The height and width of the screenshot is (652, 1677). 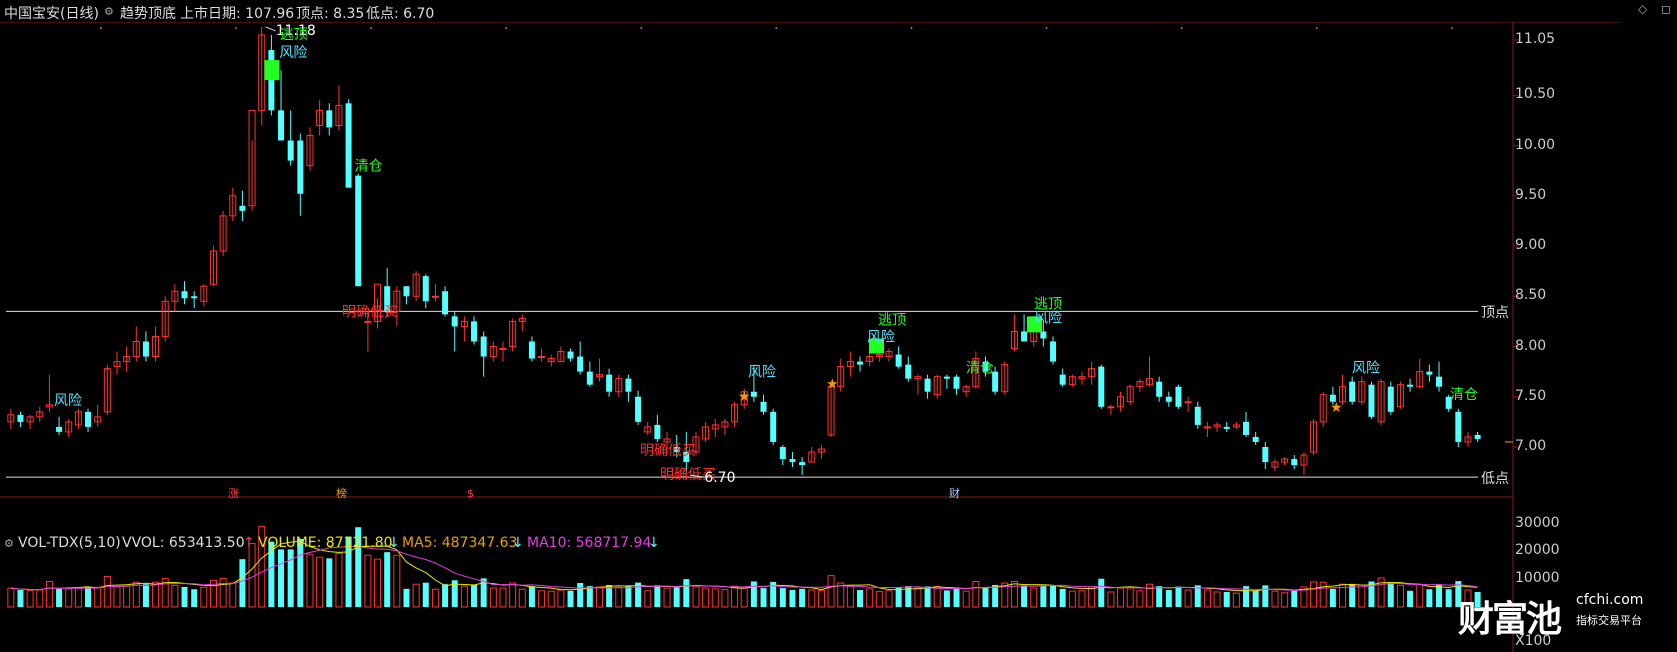 I want to click on price-tick: 7.50, so click(x=1531, y=395).